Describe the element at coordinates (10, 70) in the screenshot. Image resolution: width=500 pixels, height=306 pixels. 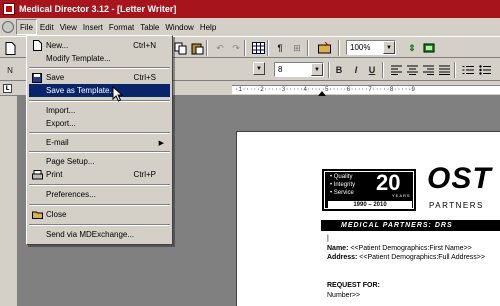
I see `style-combo-stub: N` at that location.